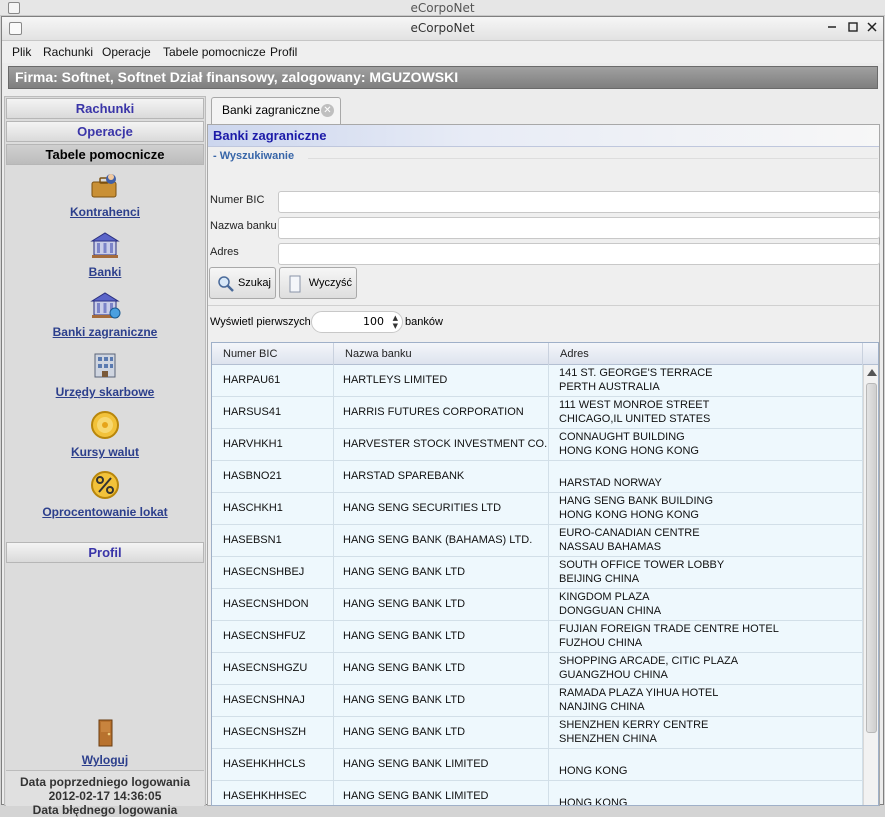  I want to click on cell-bic: HARVHKH1, so click(273, 445).